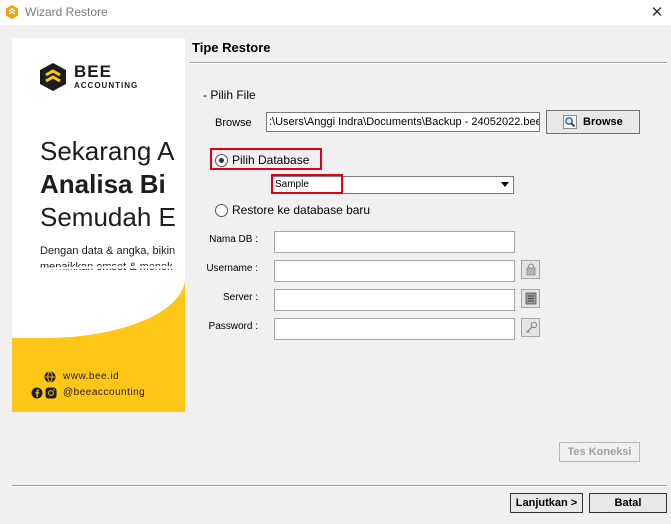  I want to click on website-text: www.bee.id, so click(91, 376).